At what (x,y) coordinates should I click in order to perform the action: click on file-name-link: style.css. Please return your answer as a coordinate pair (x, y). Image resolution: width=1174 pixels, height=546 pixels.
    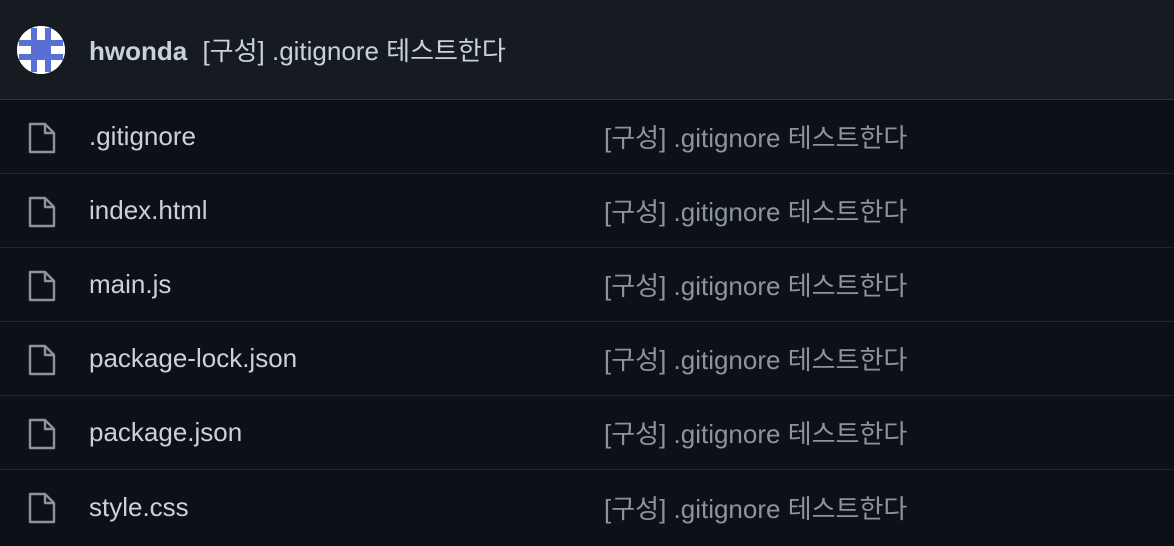
    Looking at the image, I should click on (139, 507).